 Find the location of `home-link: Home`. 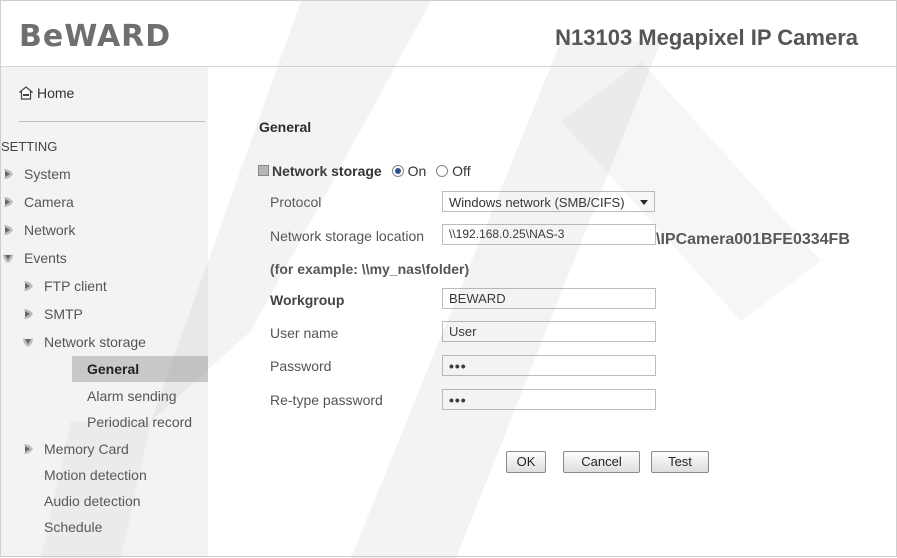

home-link: Home is located at coordinates (46, 93).